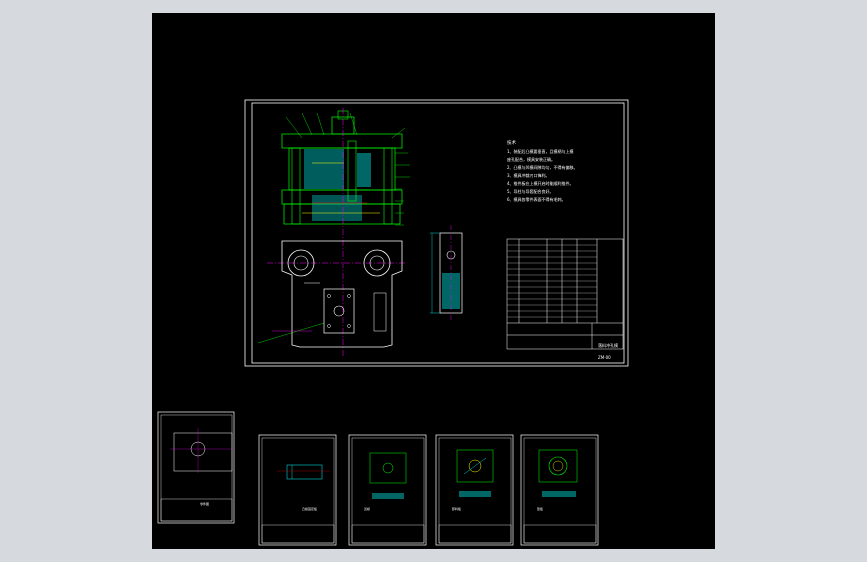 The width and height of the screenshot is (867, 562). What do you see at coordinates (608, 345) in the screenshot?
I see `title-block-name: 落料冲孔模` at bounding box center [608, 345].